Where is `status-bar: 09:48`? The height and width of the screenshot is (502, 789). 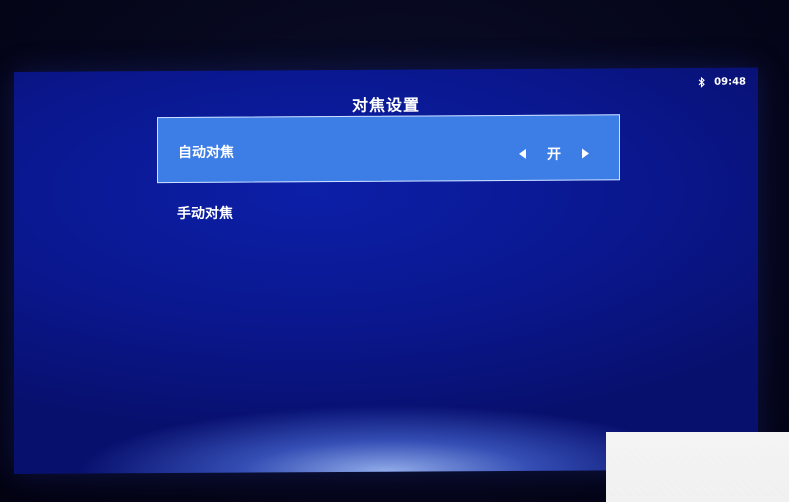
status-bar: 09:48 is located at coordinates (722, 82).